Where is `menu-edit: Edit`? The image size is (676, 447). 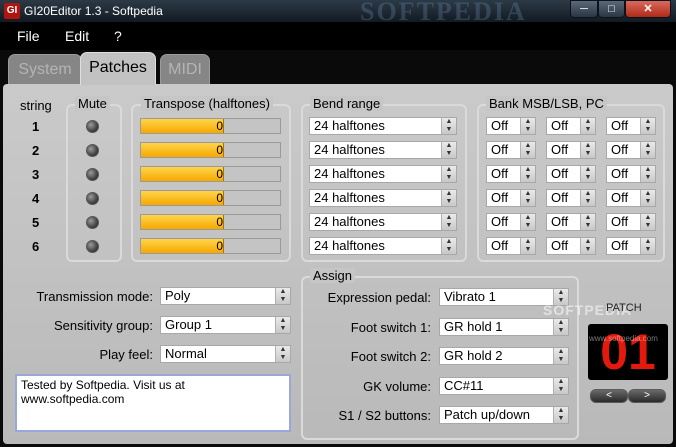
menu-edit: Edit is located at coordinates (77, 36).